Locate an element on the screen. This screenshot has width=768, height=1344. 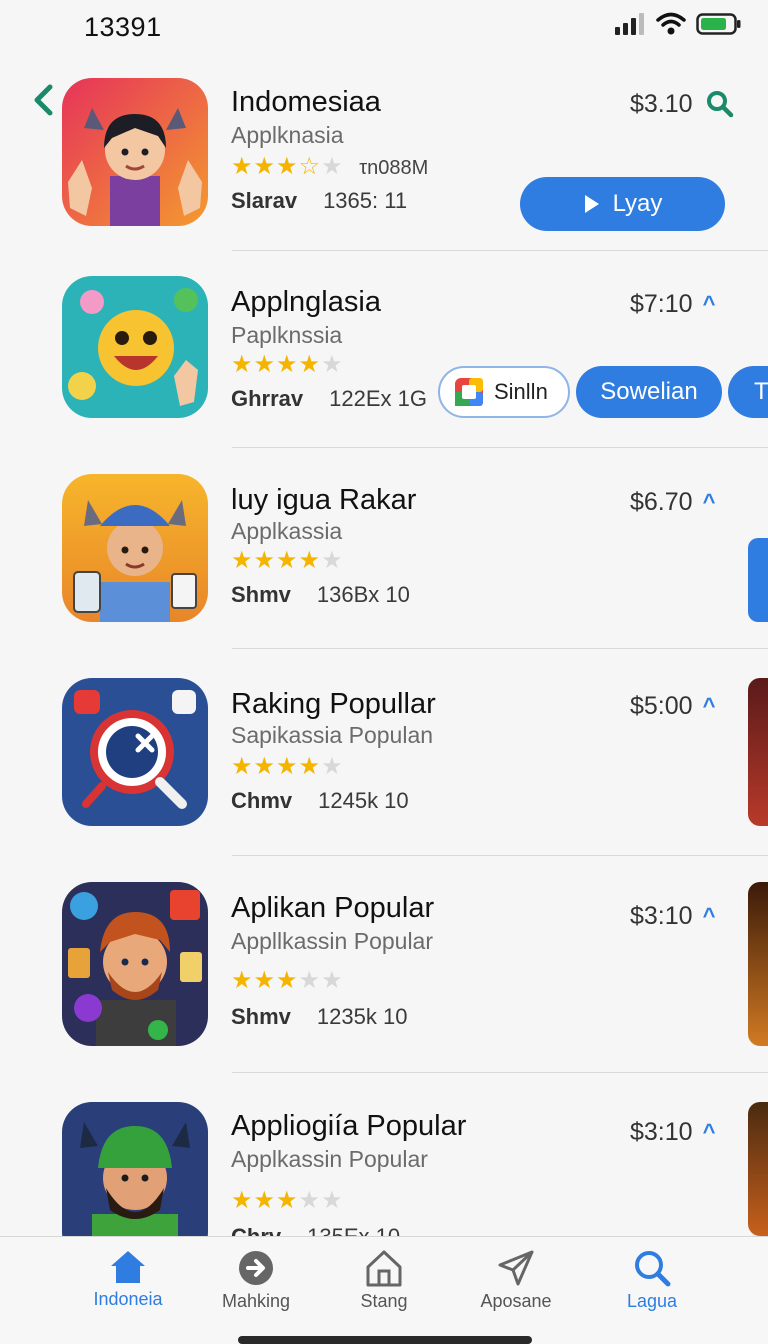
app-meta: Shmv 1235k 10 is located at coordinates (319, 1016).